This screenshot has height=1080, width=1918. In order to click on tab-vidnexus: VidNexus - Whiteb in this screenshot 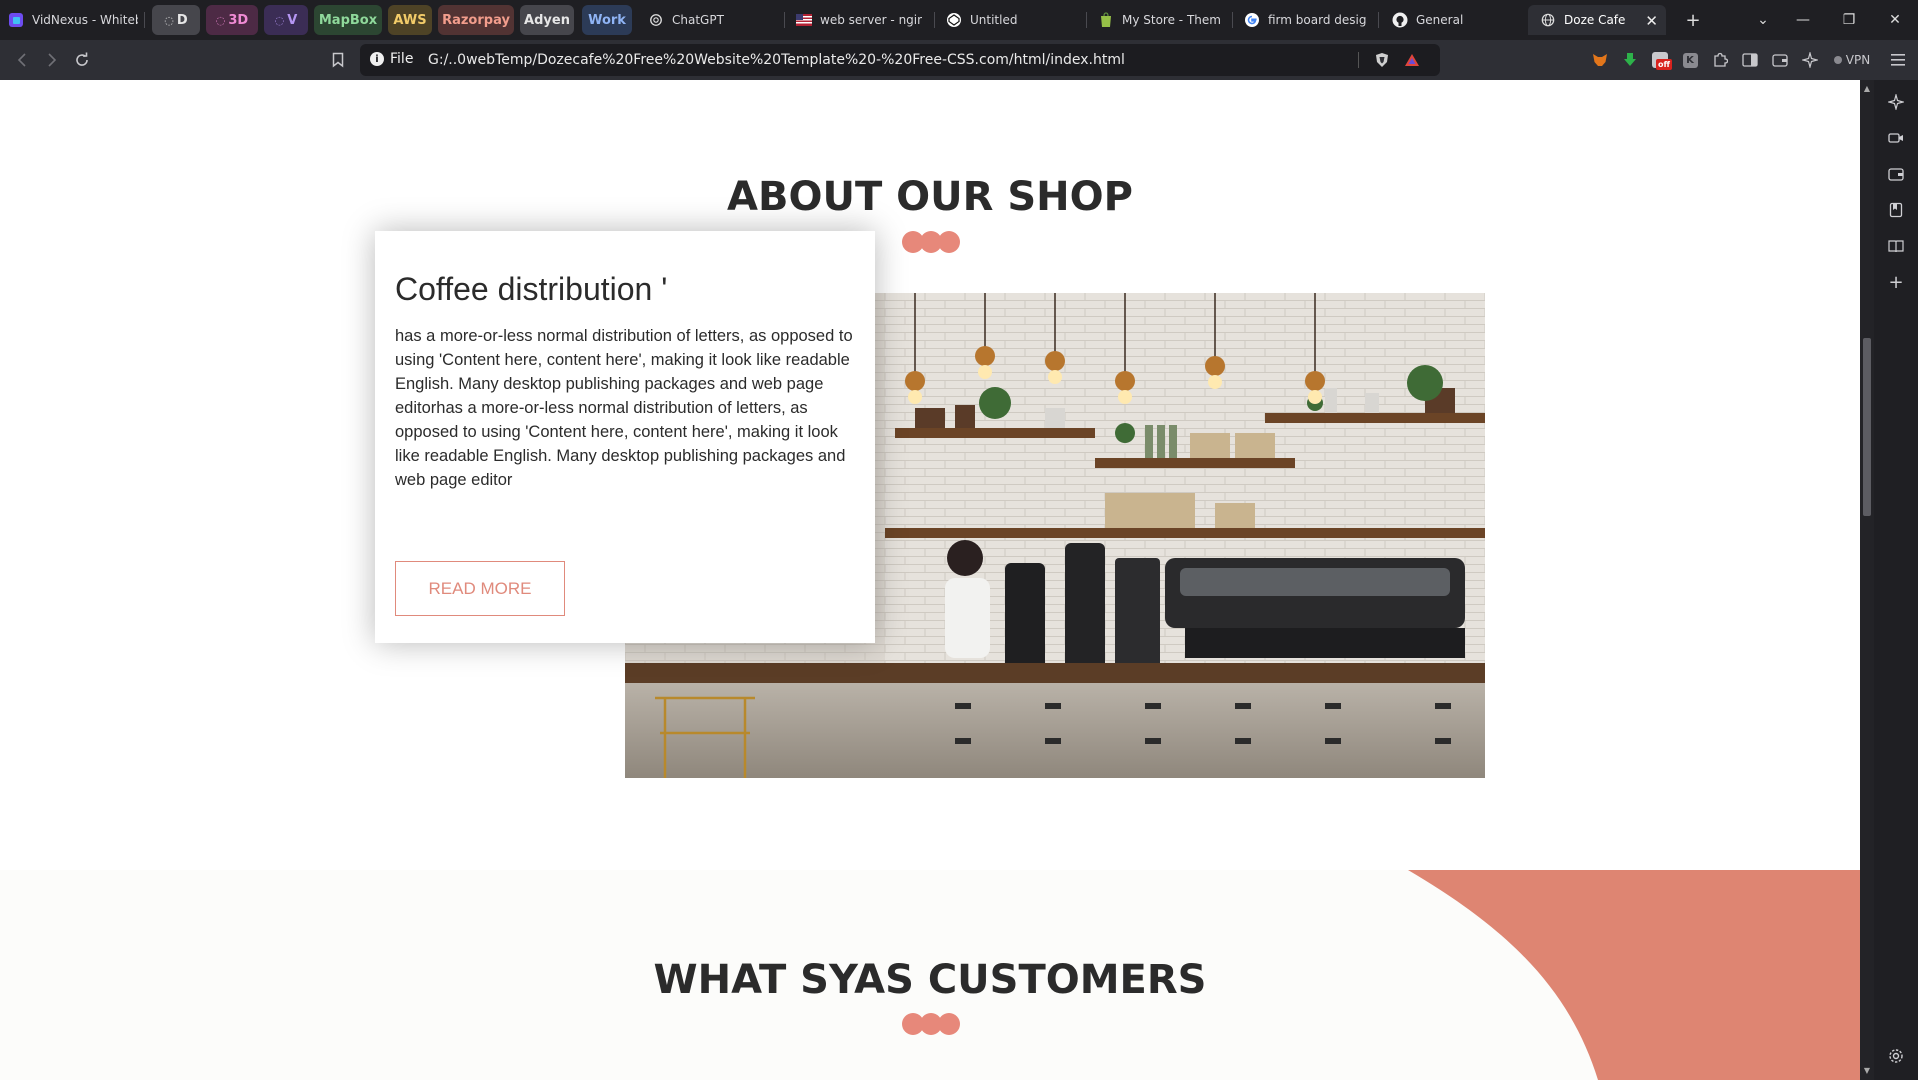, I will do `click(73, 20)`.